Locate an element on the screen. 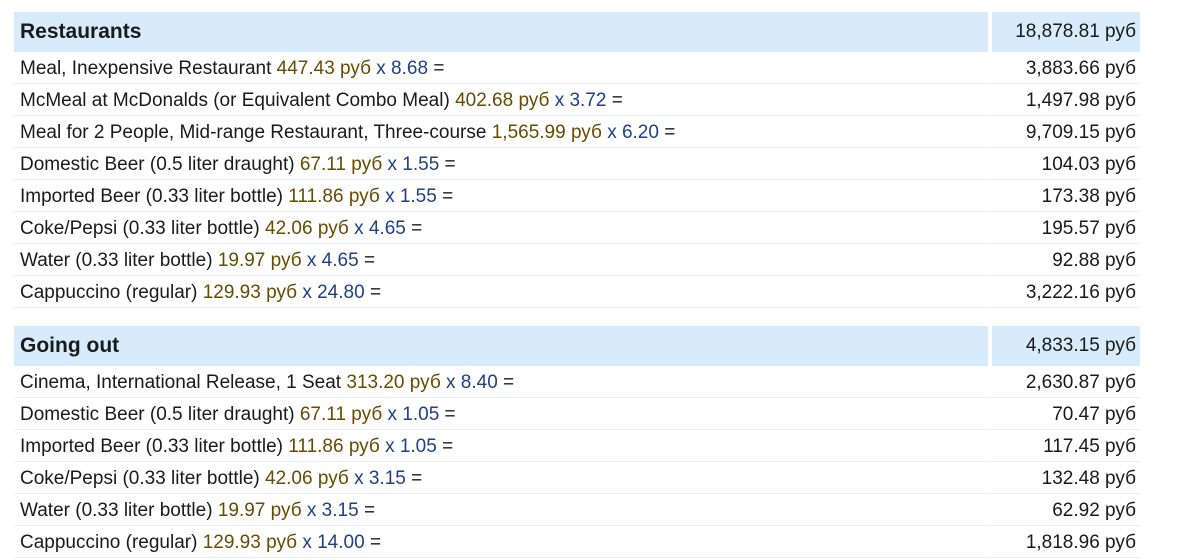  category-header: Restaurants 18,878.81 руб is located at coordinates (577, 32).